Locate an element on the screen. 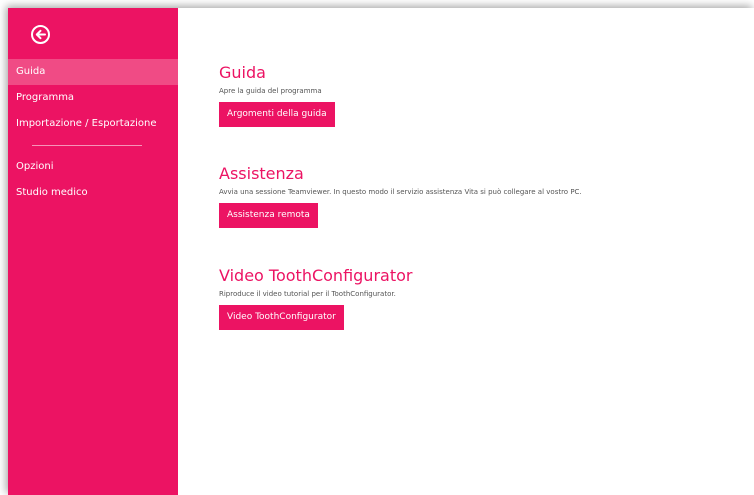 The image size is (754, 495). sidebar-item-studio-medico: Studio medico is located at coordinates (93, 193).